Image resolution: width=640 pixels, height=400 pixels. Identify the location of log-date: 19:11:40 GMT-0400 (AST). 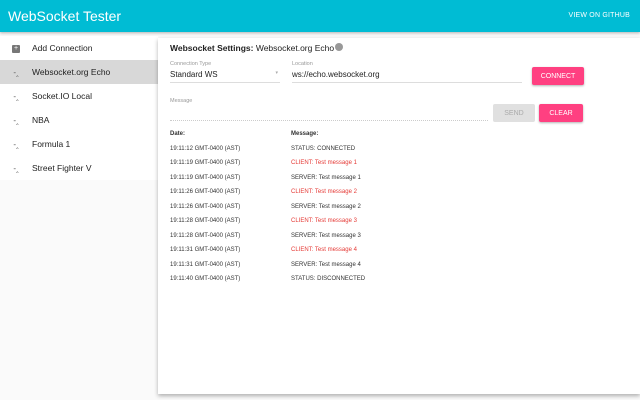
(205, 279).